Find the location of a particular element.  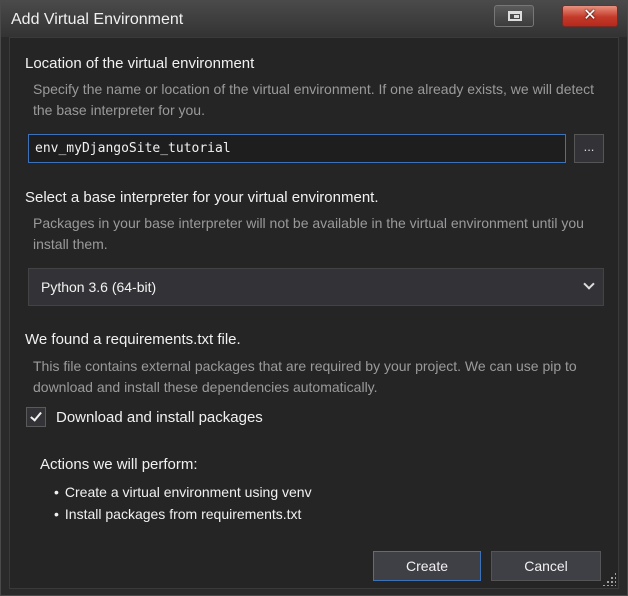

restore-button is located at coordinates (514, 16).